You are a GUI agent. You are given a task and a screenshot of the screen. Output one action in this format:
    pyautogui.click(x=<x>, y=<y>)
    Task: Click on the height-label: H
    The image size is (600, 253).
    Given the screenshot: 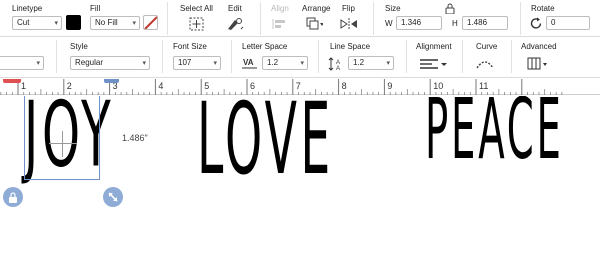 What is the action you would take?
    pyautogui.click(x=455, y=23)
    